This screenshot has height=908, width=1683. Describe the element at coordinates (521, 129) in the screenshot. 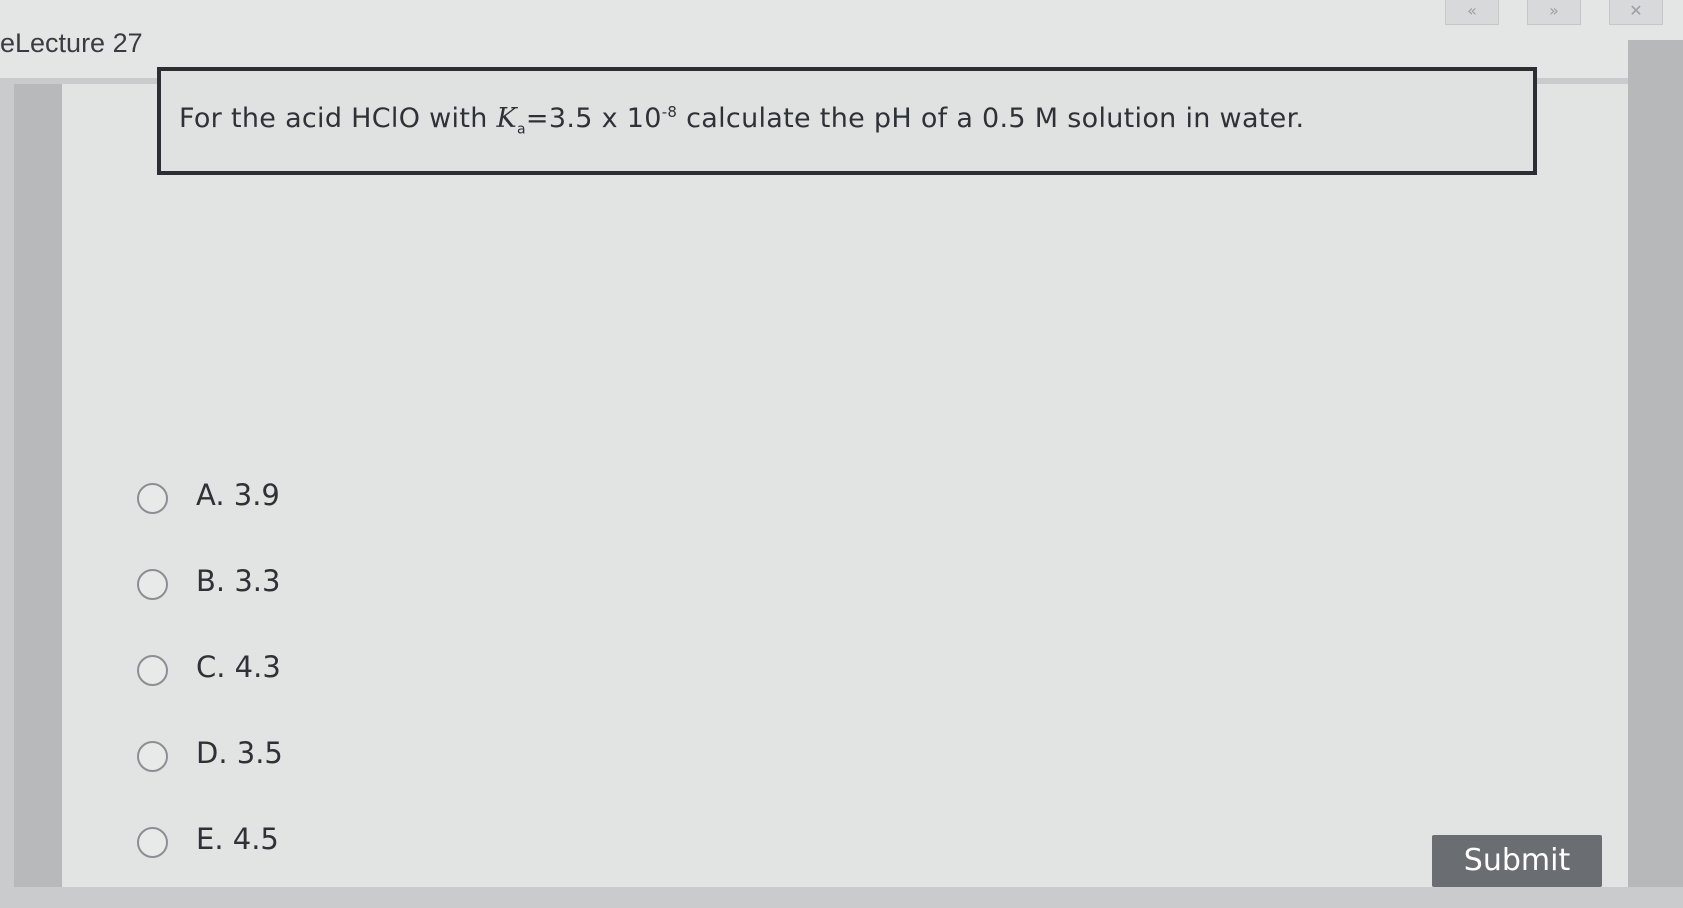

I see `ka-subscript: a` at that location.